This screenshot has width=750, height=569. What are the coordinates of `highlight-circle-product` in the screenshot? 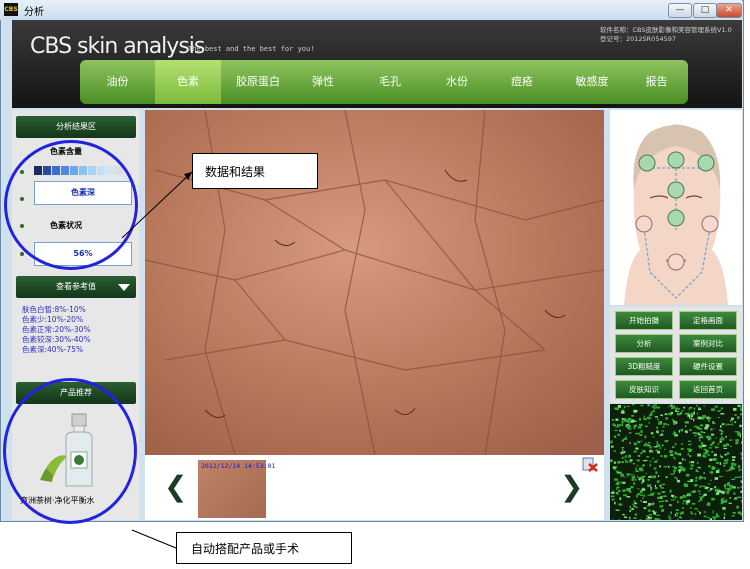 It's located at (70, 451).